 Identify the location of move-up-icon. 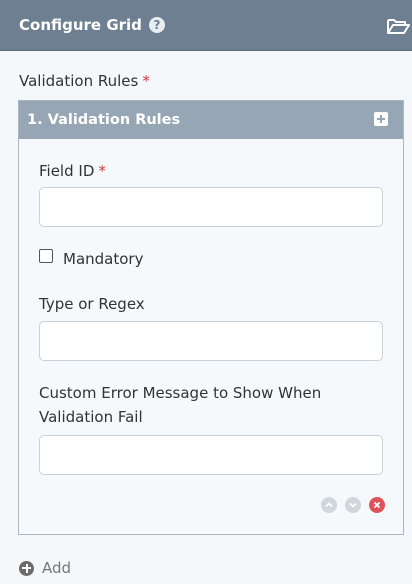
(329, 505).